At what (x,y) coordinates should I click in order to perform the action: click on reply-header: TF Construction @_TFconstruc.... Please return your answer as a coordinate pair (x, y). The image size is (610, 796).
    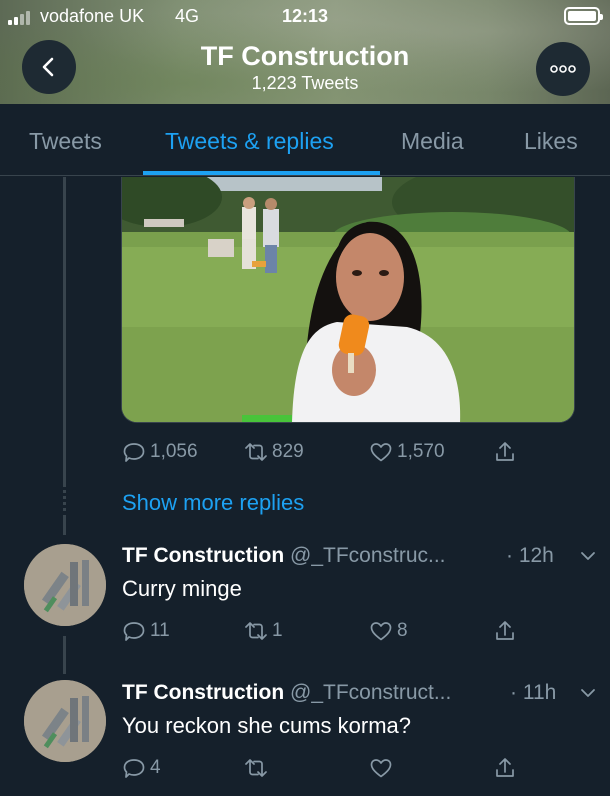
    Looking at the image, I should click on (284, 556).